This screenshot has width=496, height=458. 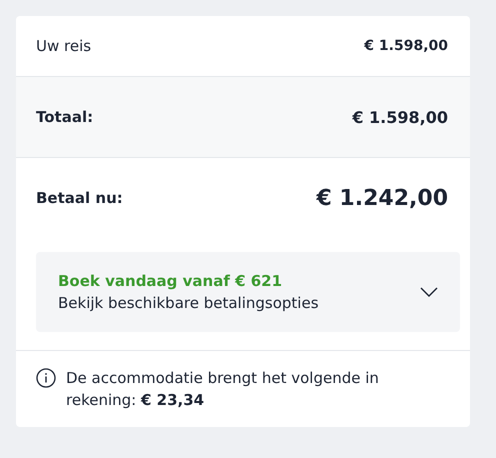 I want to click on info-icon, so click(x=46, y=378).